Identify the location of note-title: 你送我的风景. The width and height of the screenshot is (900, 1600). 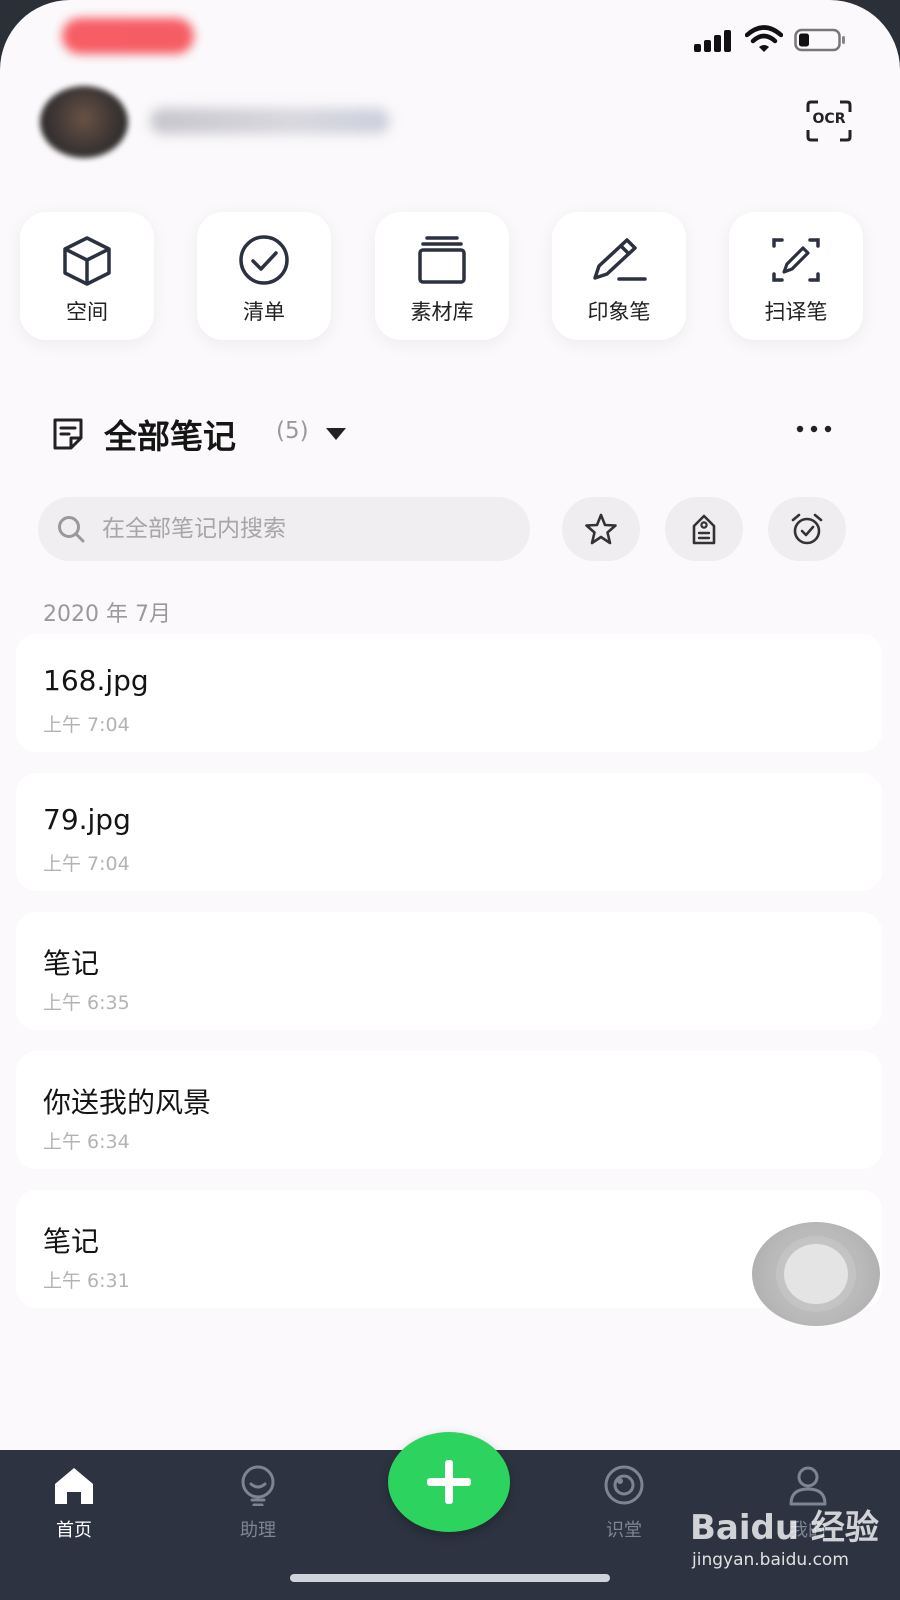
(127, 1102).